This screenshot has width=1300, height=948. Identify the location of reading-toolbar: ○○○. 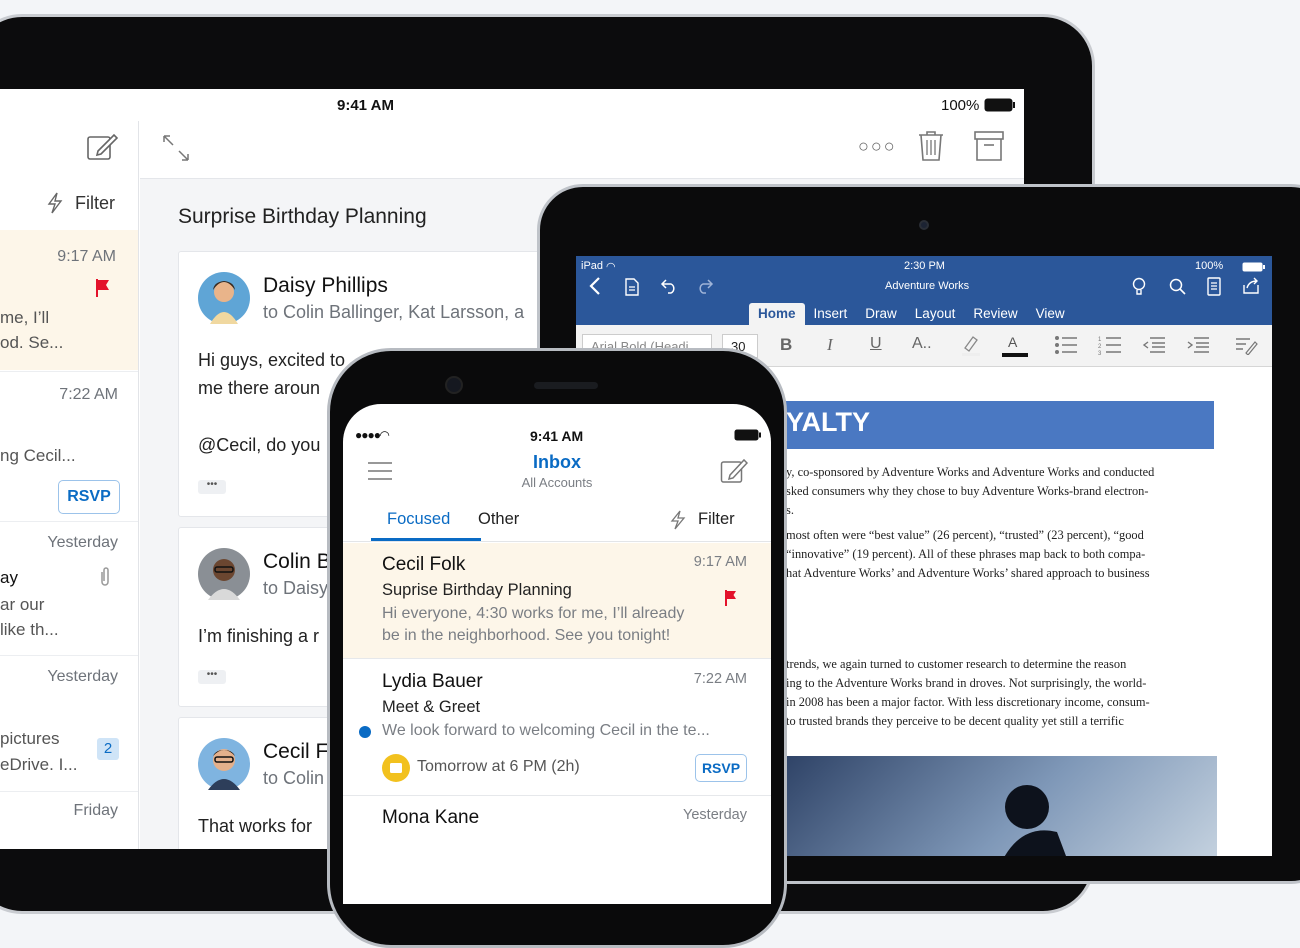
(582, 150).